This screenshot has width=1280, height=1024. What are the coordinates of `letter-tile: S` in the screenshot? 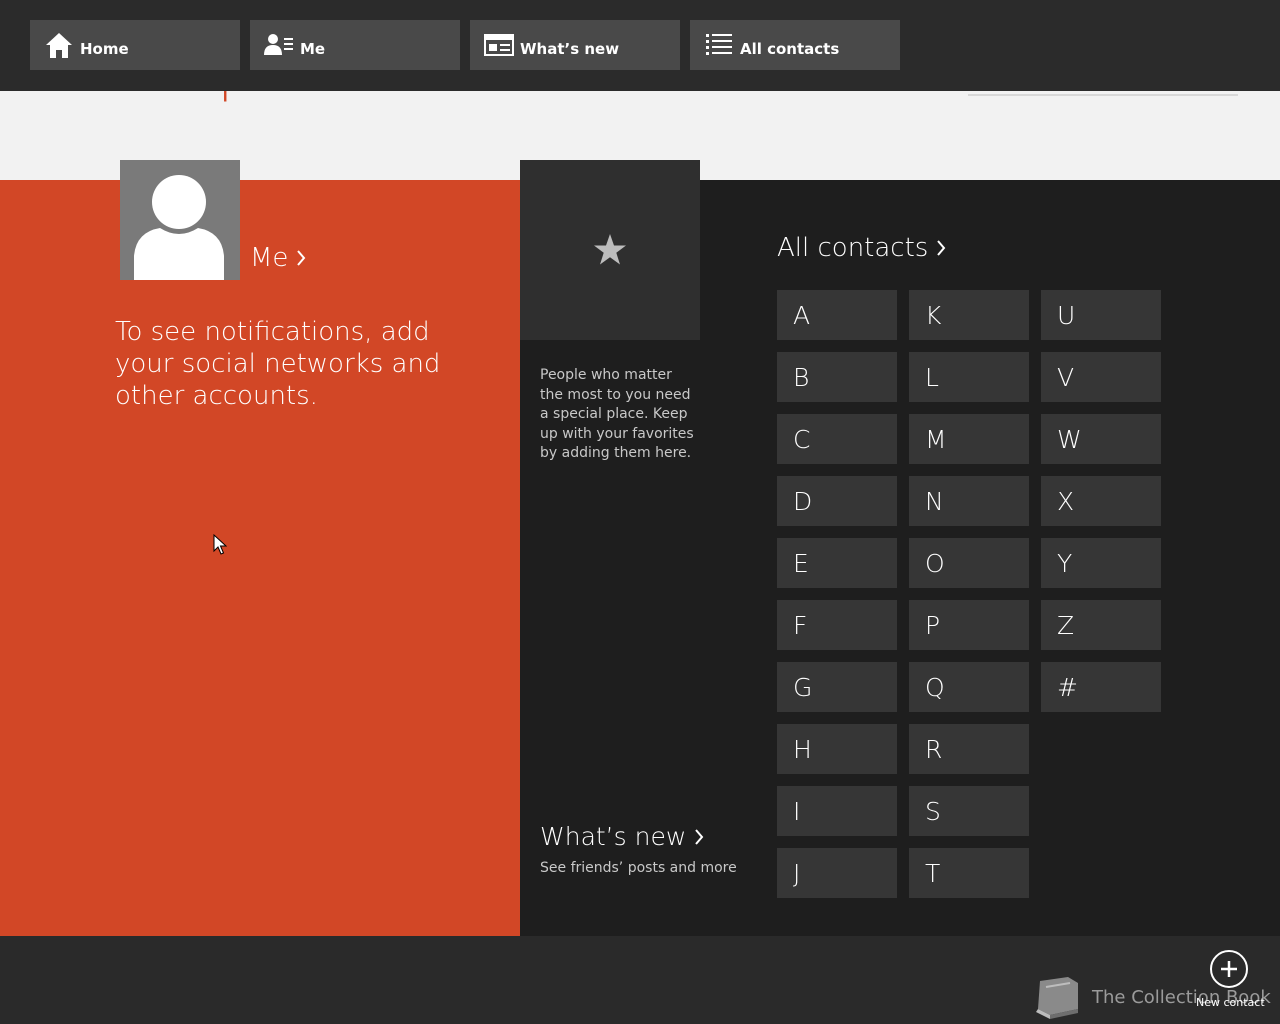 It's located at (969, 811).